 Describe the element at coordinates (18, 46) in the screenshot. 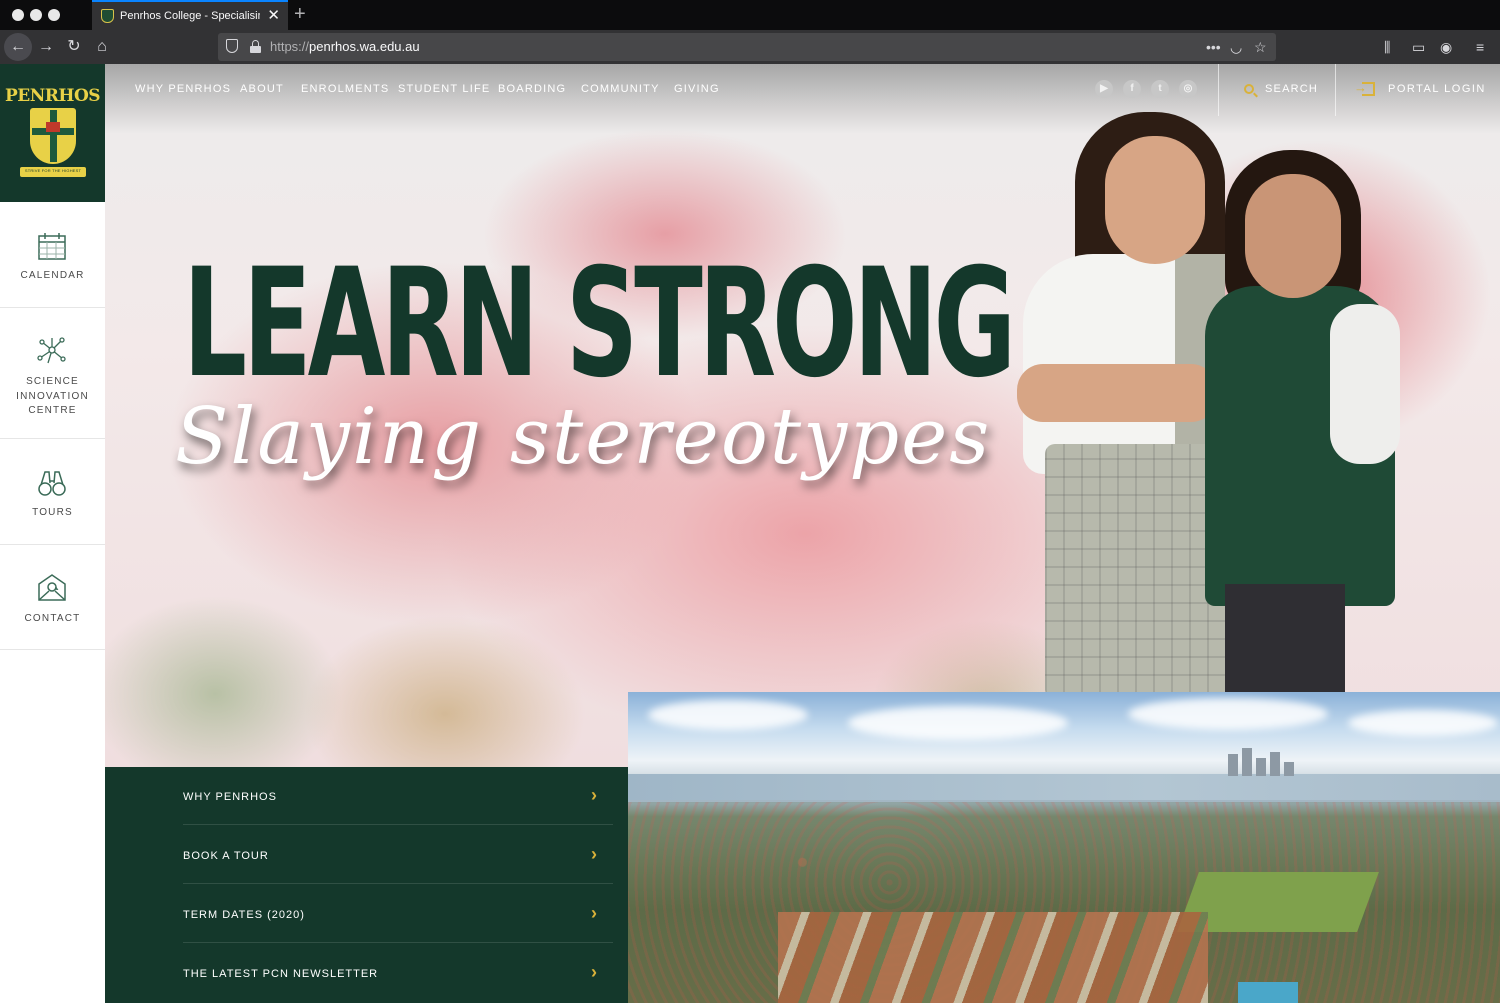

I see `back-icon: ←` at that location.